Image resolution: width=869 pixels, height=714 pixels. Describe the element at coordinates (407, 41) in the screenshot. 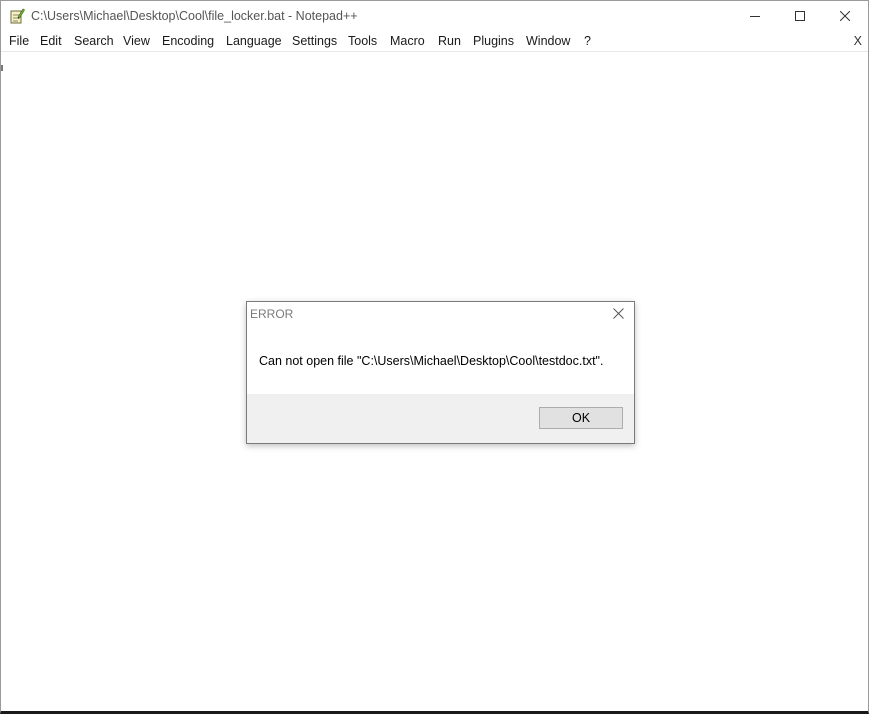

I see `menu-macro: Macro` at that location.